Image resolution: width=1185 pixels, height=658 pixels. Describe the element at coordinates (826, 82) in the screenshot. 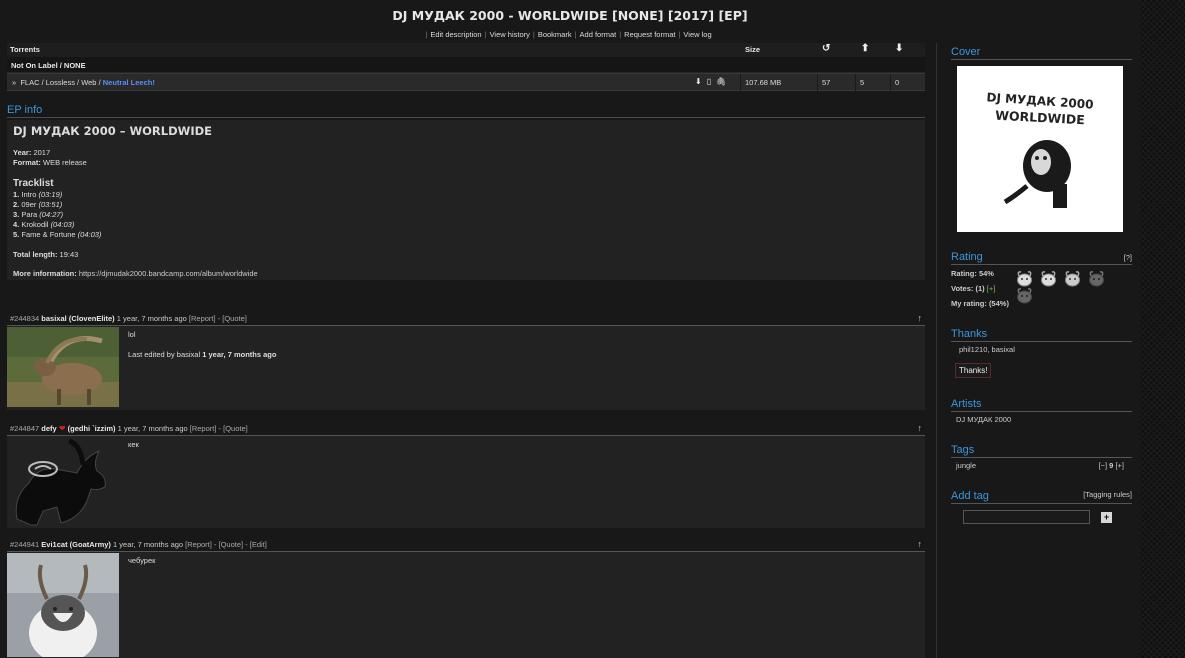

I see `torrent-snatches: 57` at that location.